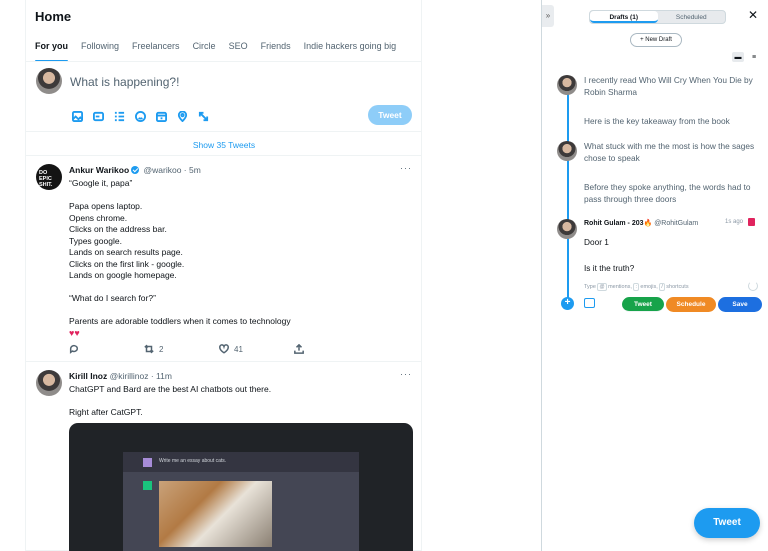 This screenshot has width=768, height=551. I want to click on tab-seo: SEO, so click(238, 46).